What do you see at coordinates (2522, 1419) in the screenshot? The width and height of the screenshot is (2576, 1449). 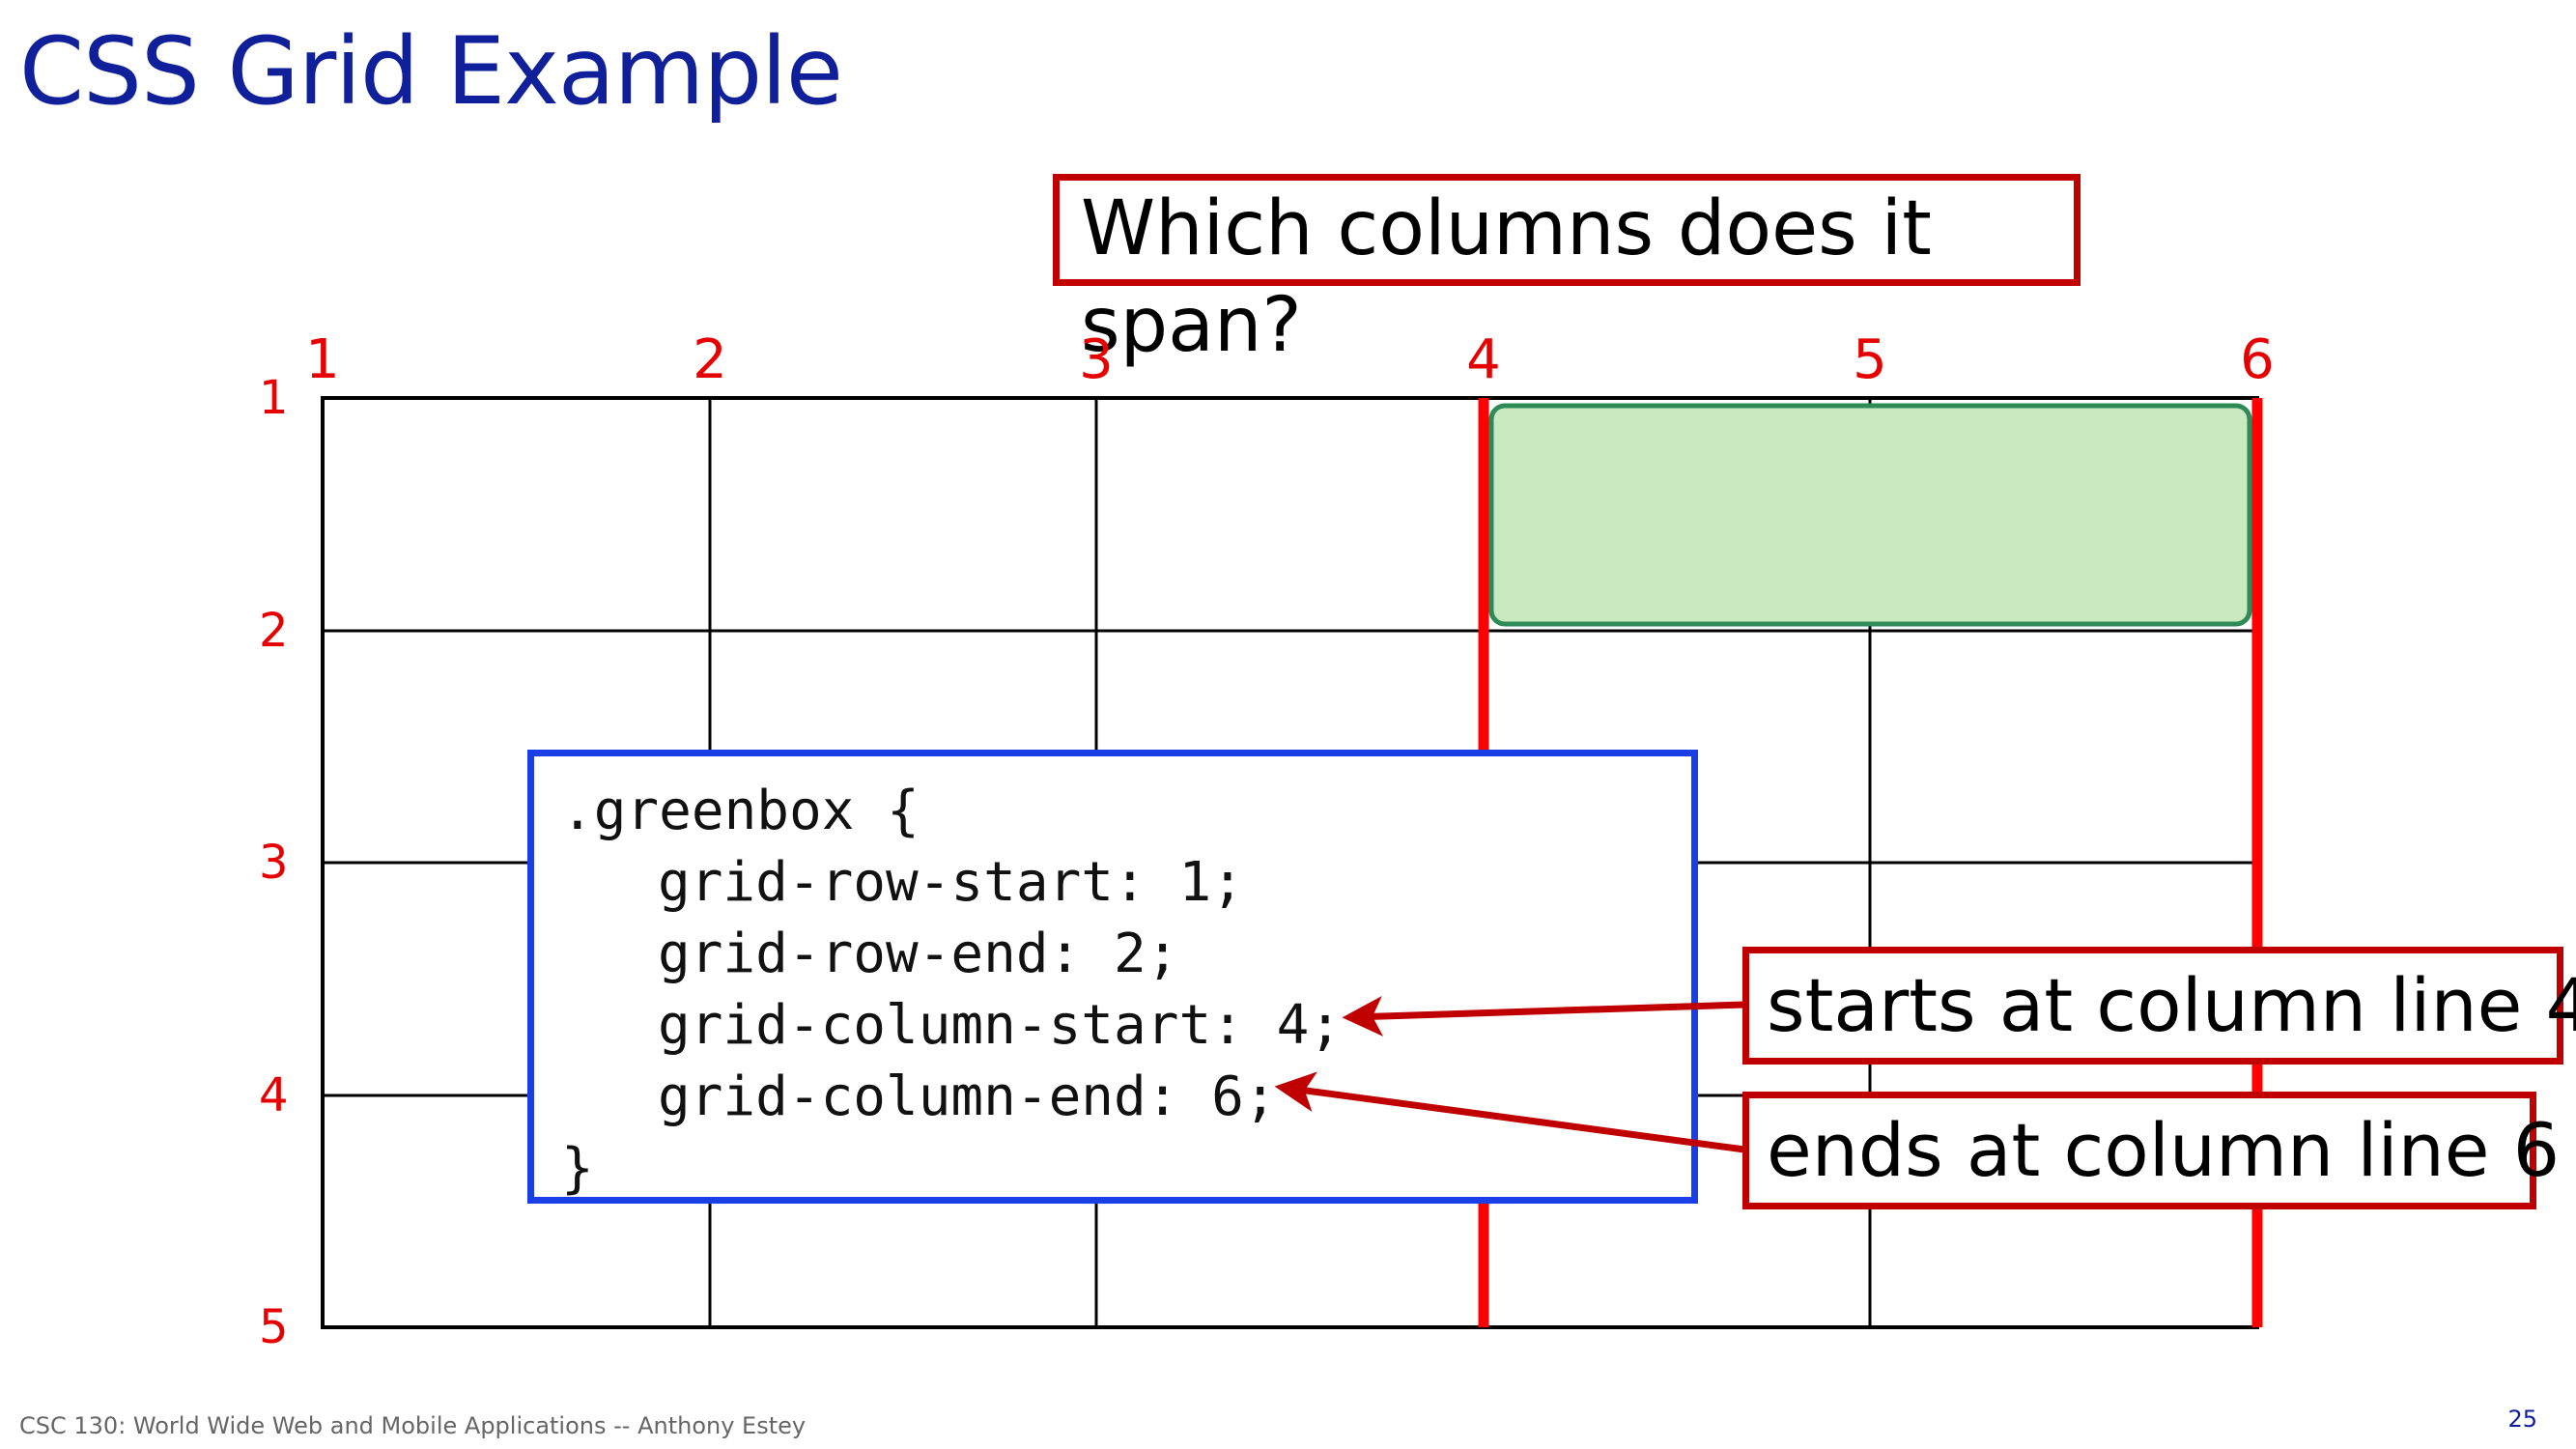 I see `page-number: 25` at bounding box center [2522, 1419].